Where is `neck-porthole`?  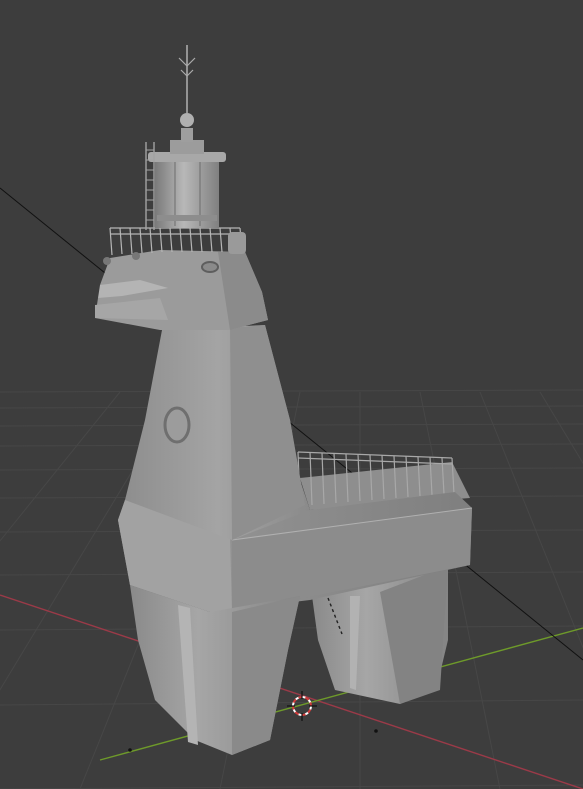 neck-porthole is located at coordinates (177, 425).